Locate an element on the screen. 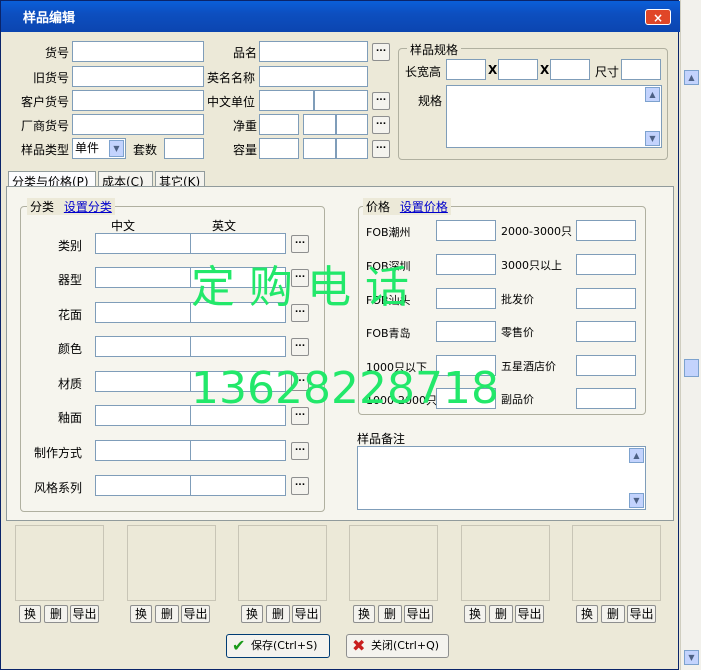  row-label-1: 器型 is located at coordinates (70, 280).